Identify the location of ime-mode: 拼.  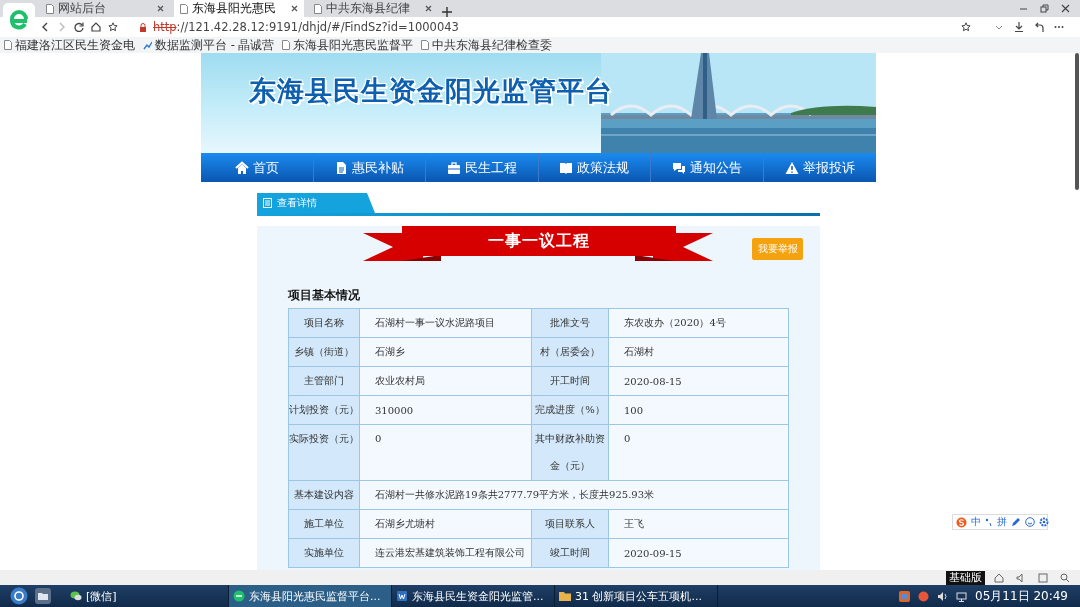
(1002, 522).